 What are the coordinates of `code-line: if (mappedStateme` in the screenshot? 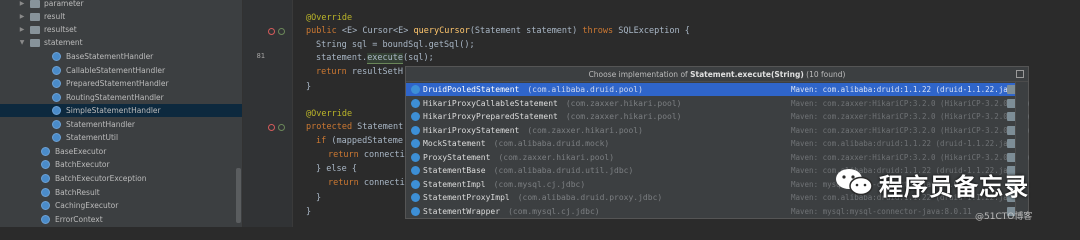 It's located at (360, 141).